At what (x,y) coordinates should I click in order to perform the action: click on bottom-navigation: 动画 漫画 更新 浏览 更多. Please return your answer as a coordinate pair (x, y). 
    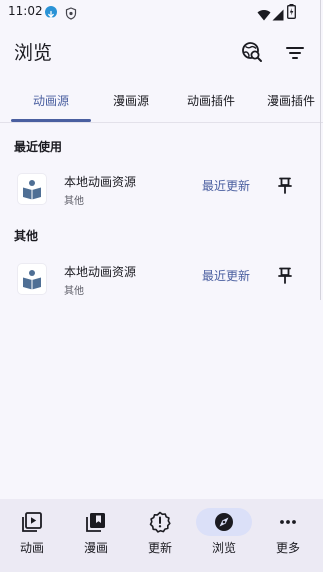
    Looking at the image, I should click on (161, 535).